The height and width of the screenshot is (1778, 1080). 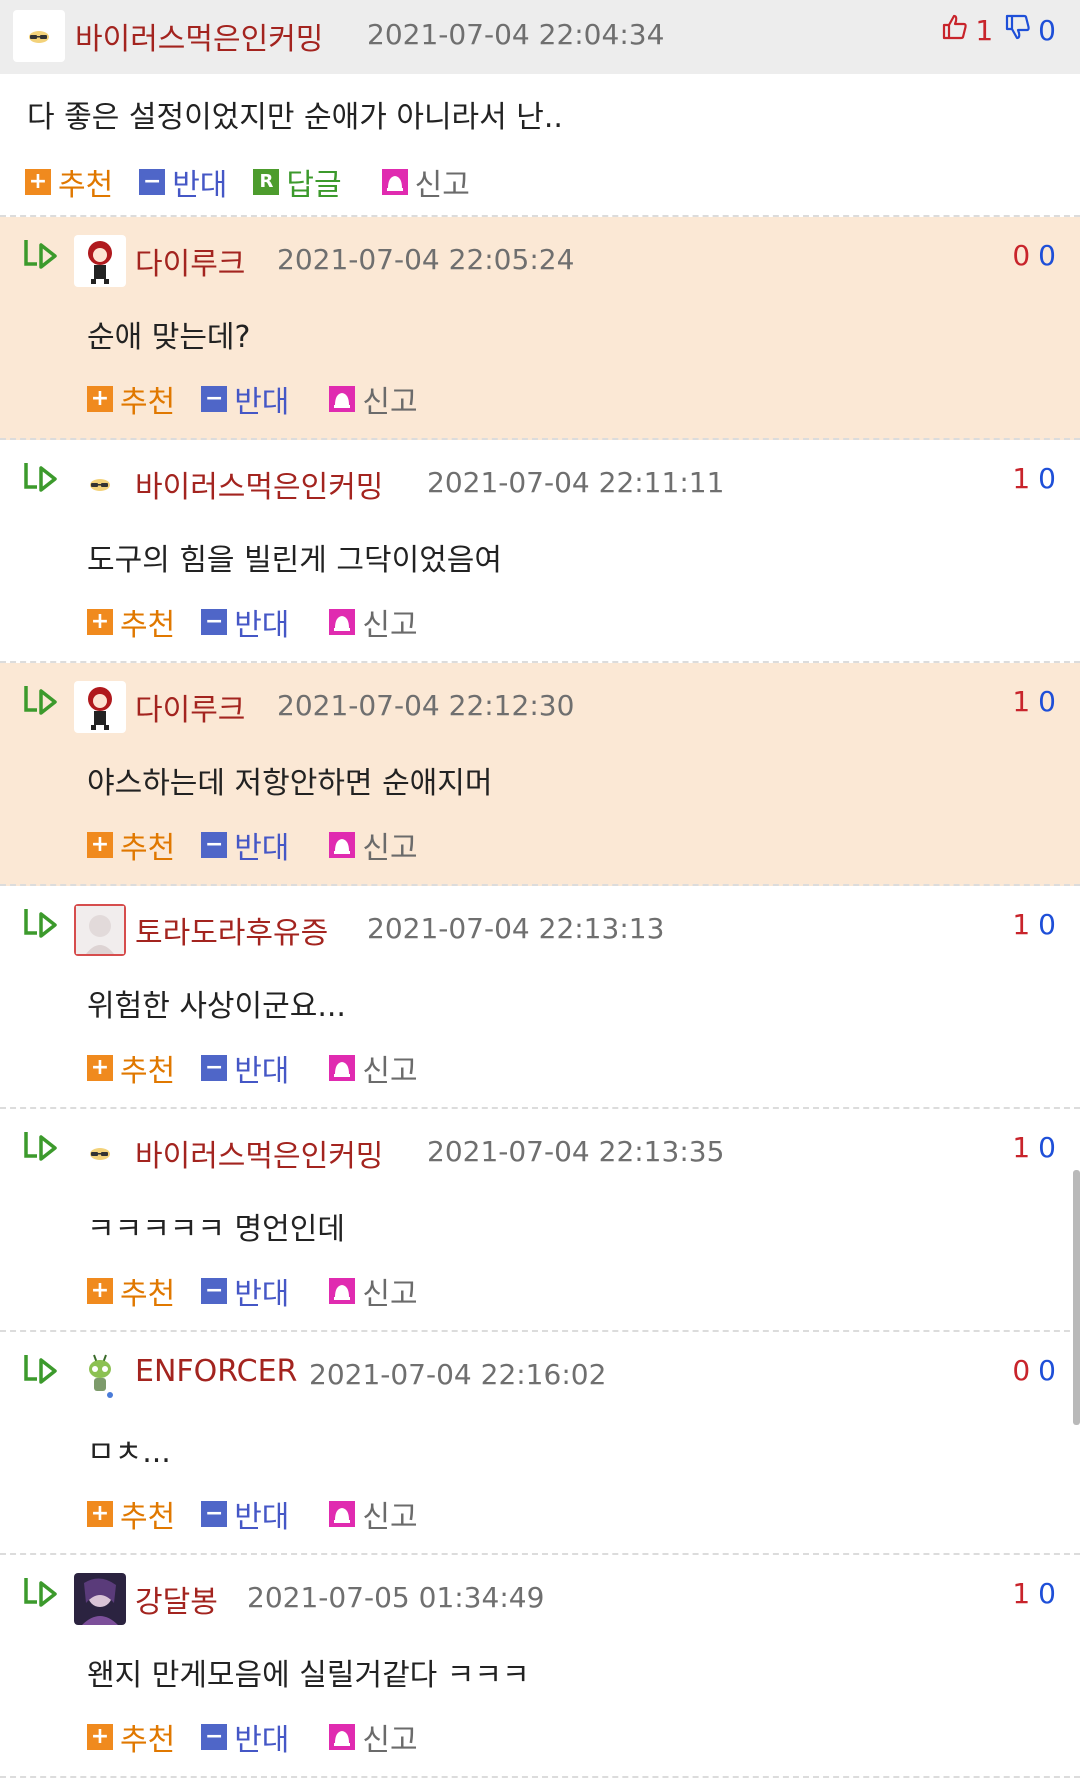 I want to click on thumb-down-icon, so click(x=1015, y=30).